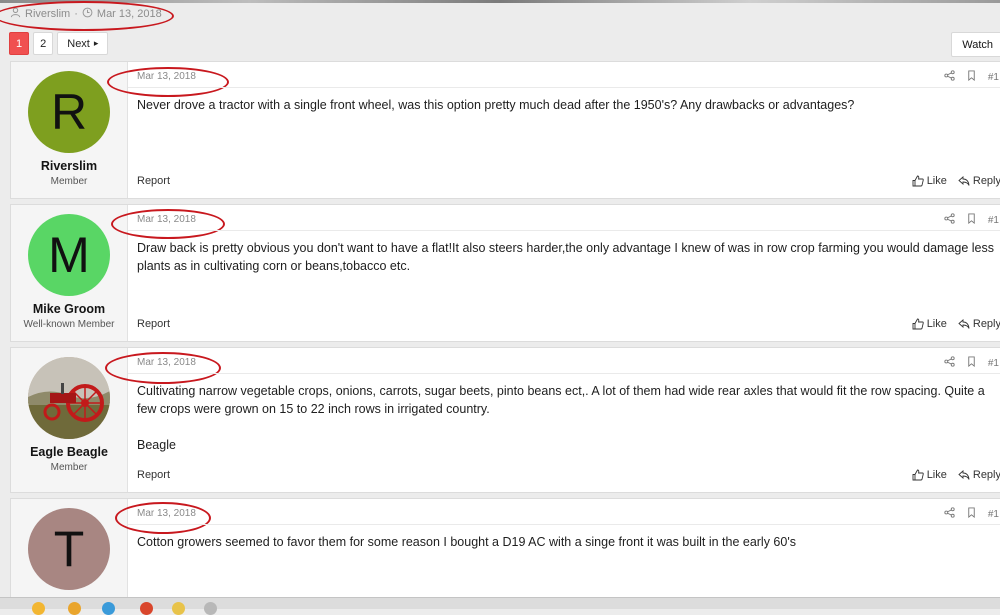 Image resolution: width=1000 pixels, height=615 pixels. I want to click on avatar-letter: M, so click(69, 255).